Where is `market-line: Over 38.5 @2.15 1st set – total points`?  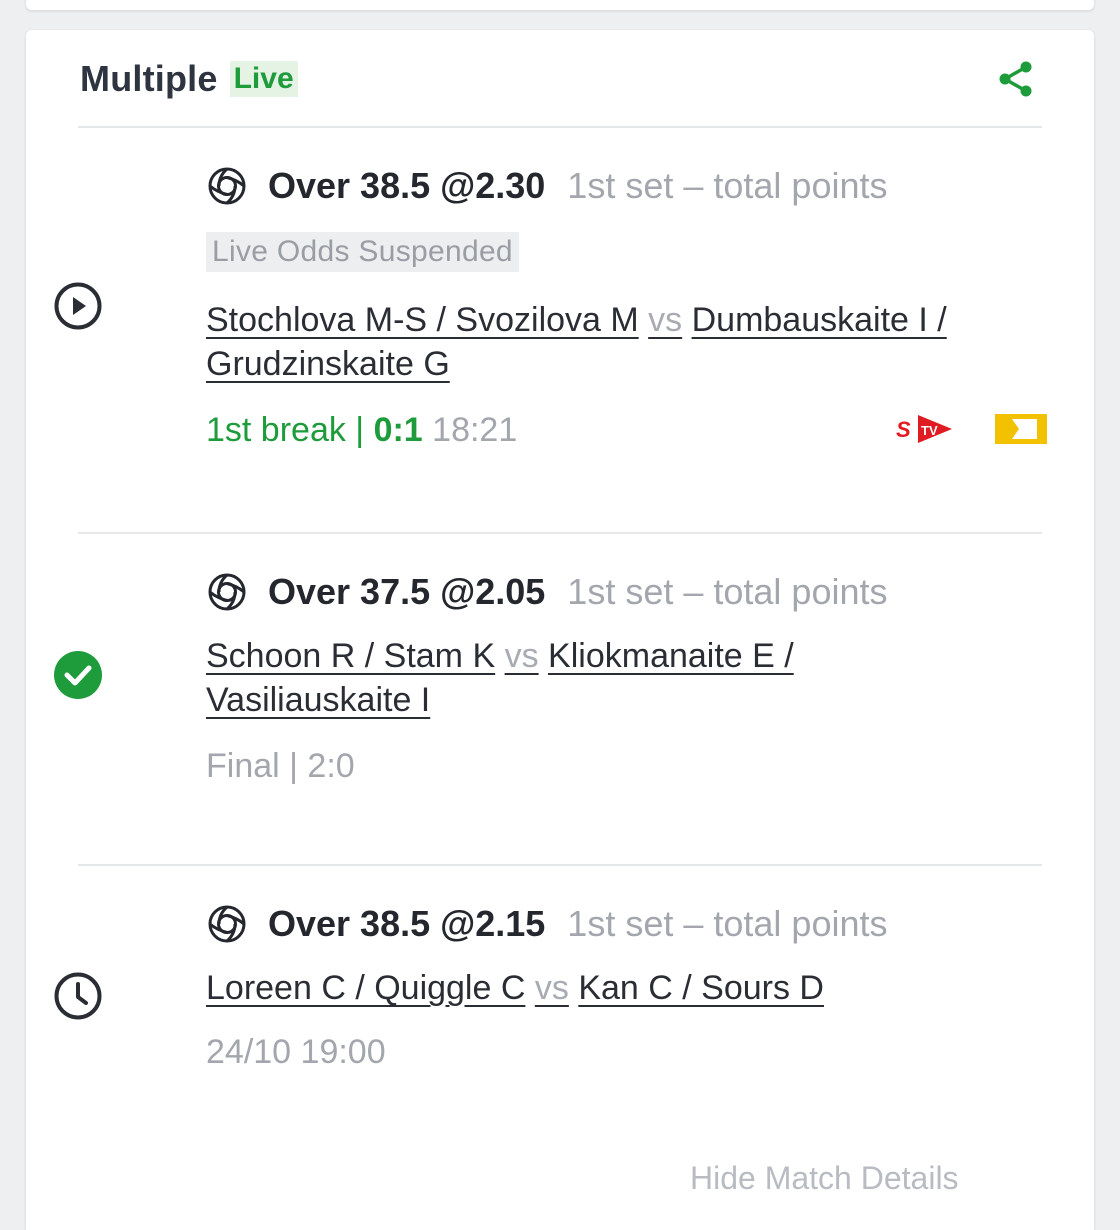
market-line: Over 38.5 @2.15 1st set – total points is located at coordinates (636, 924).